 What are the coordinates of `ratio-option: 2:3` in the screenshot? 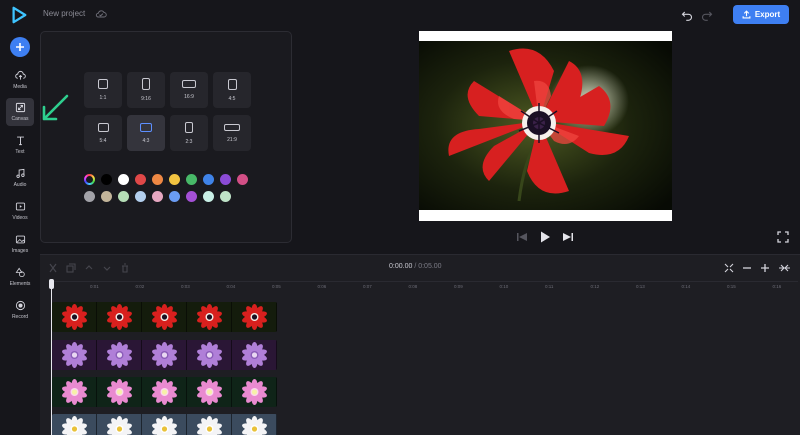 It's located at (189, 133).